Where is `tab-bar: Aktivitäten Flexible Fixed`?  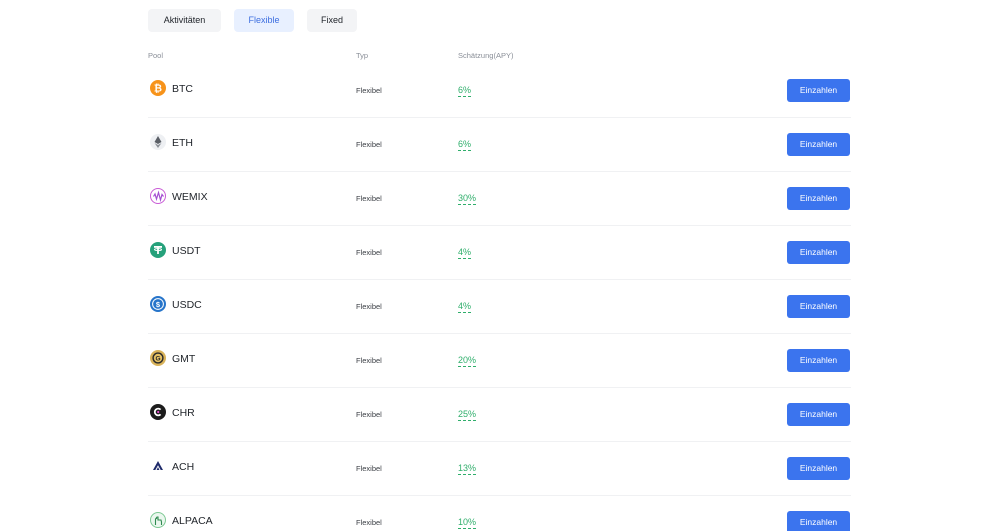
tab-bar: Aktivitäten Flexible Fixed is located at coordinates (259, 20).